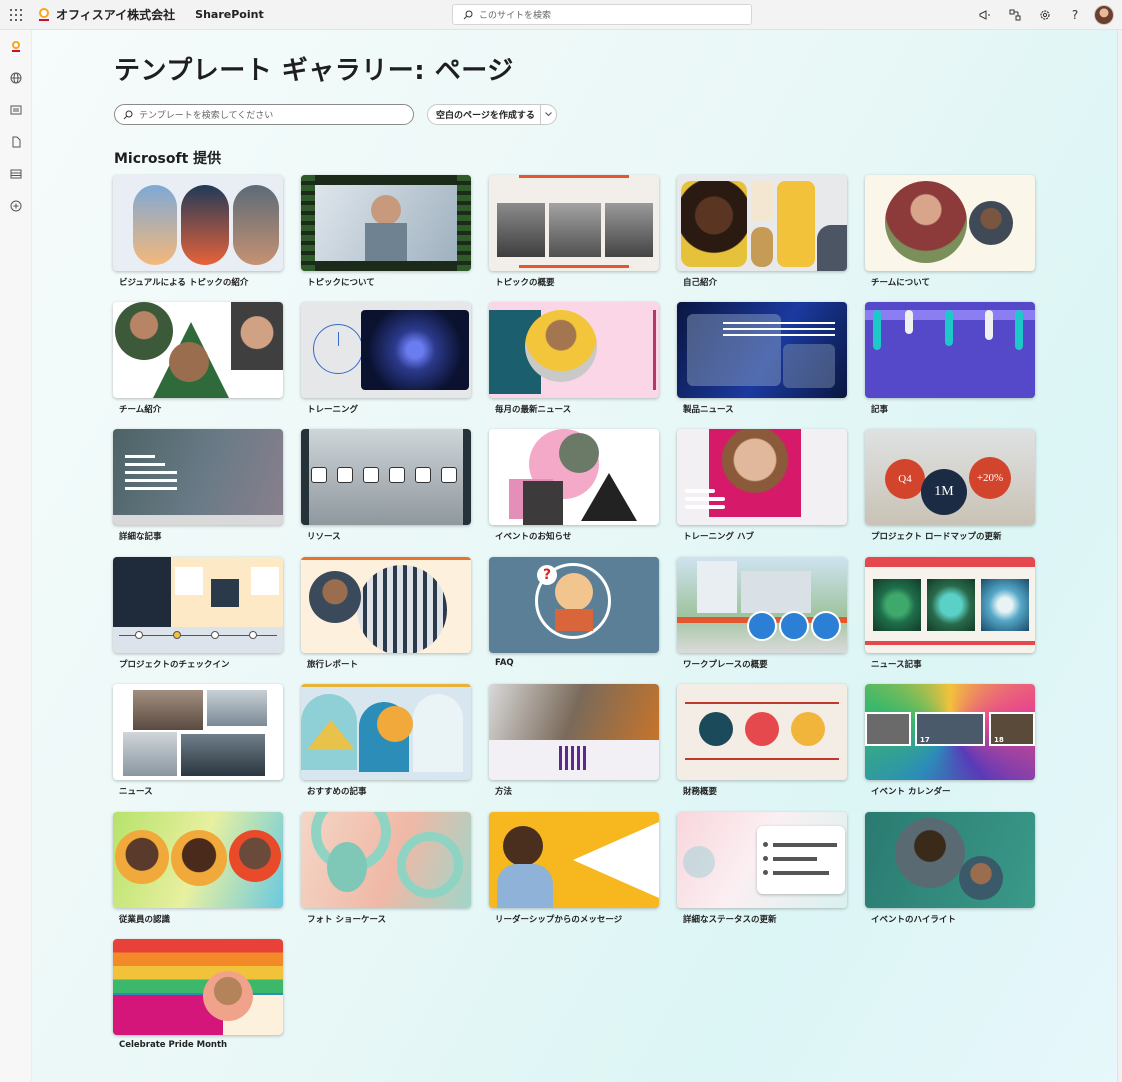  What do you see at coordinates (44, 14) in the screenshot?
I see `org-logo-icon` at bounding box center [44, 14].